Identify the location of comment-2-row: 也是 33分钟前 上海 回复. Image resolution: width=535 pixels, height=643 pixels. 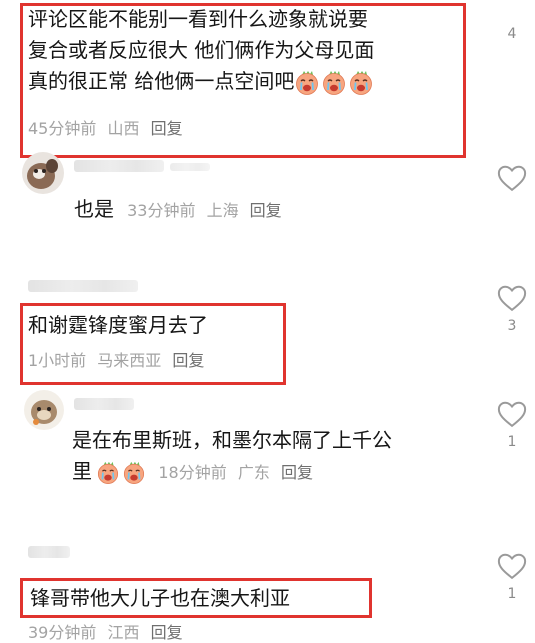
(181, 209).